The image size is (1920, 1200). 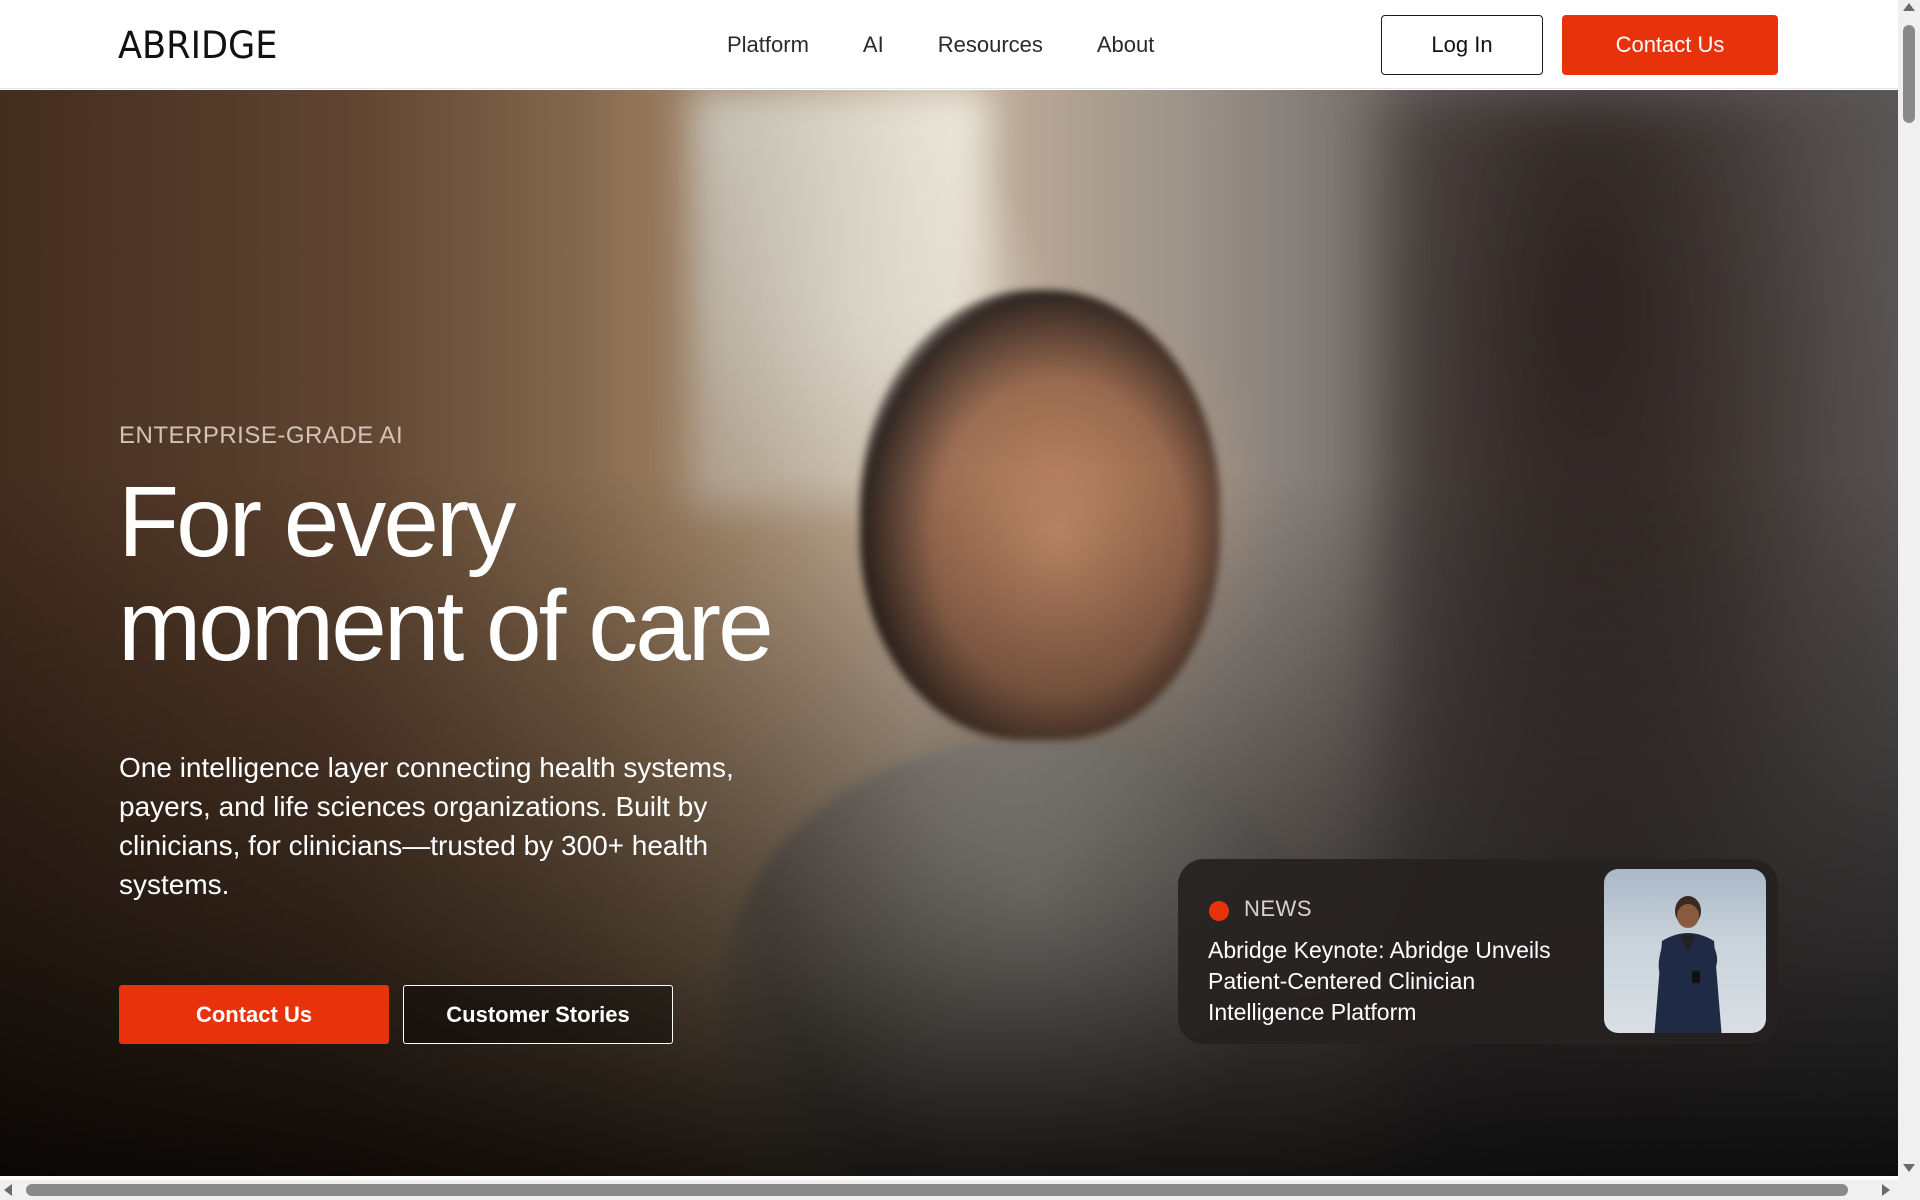 I want to click on hero-title: For every moment of care, so click(x=498, y=574).